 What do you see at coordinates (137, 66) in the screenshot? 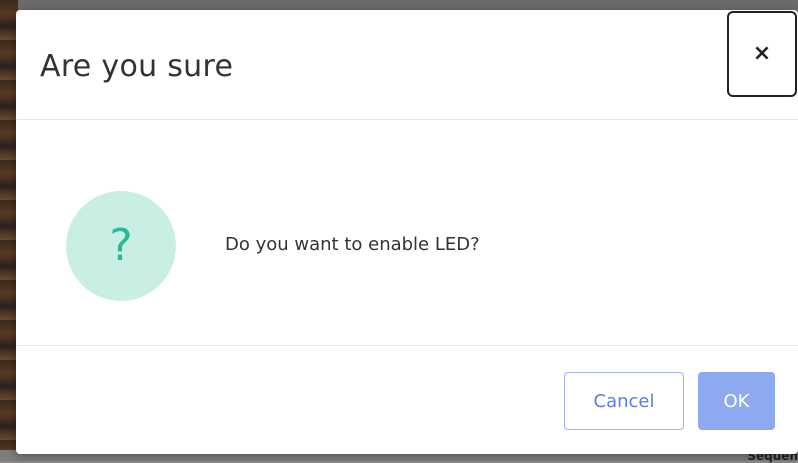
I see `dialog-title: Are you sure` at bounding box center [137, 66].